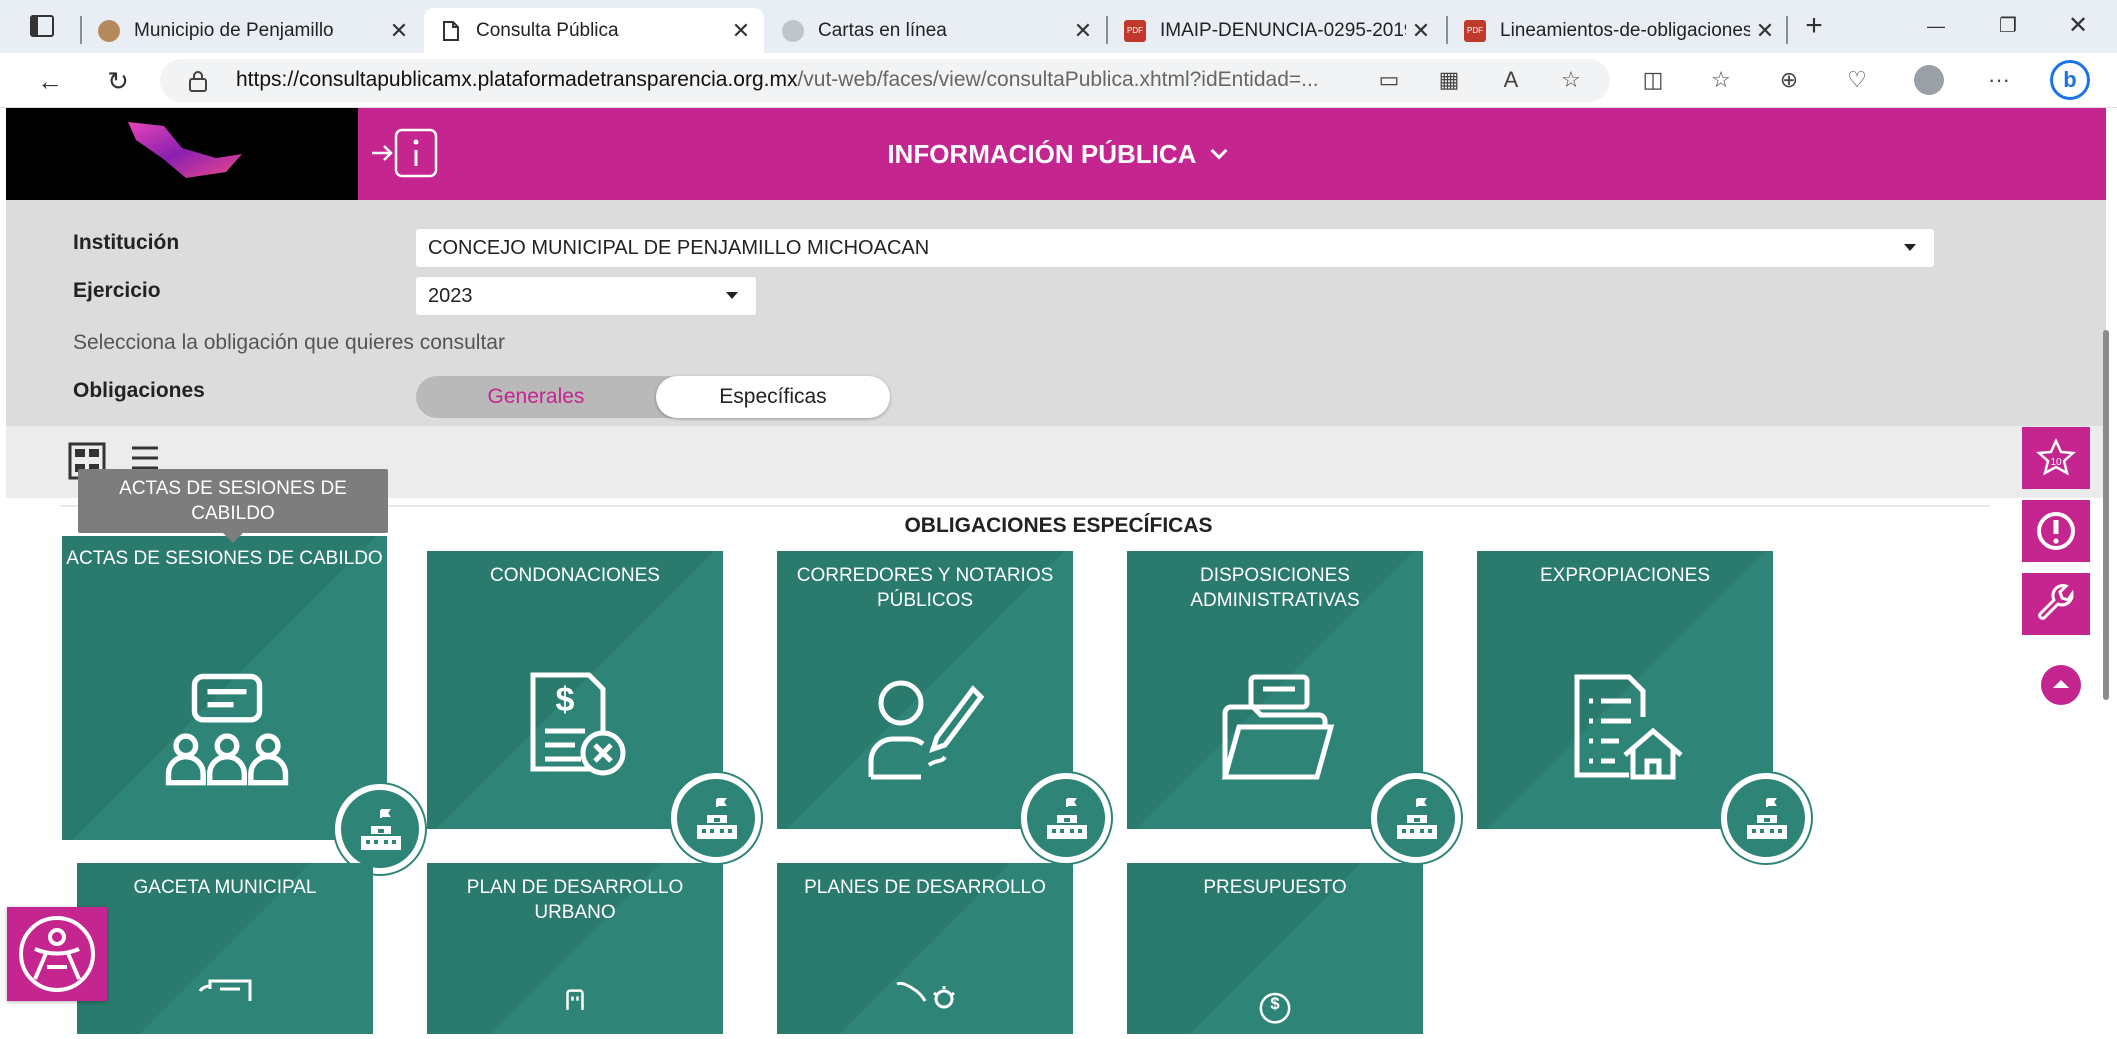 The width and height of the screenshot is (2117, 1039). I want to click on page-icon, so click(451, 31).